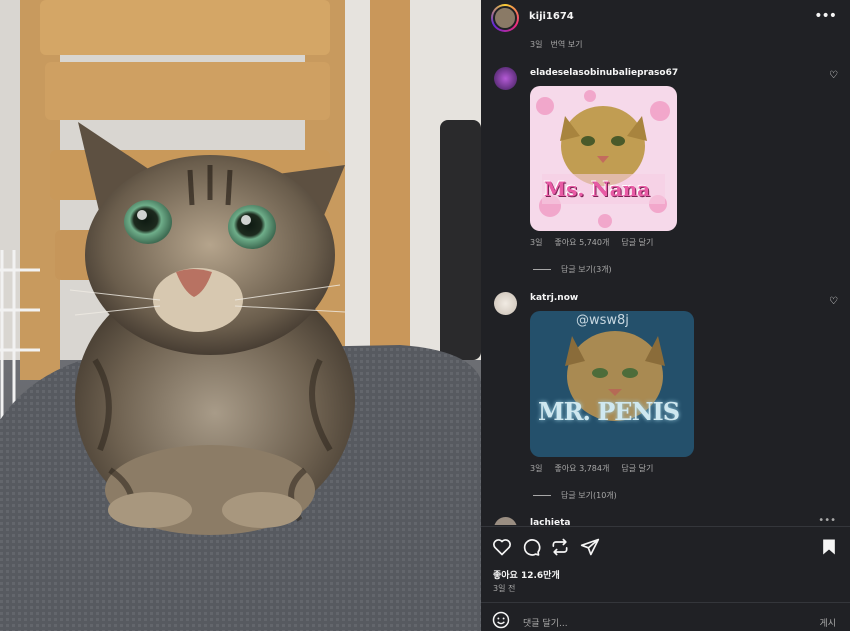 Image resolution: width=850 pixels, height=631 pixels. Describe the element at coordinates (581, 468) in the screenshot. I see `comment-likes: 좋아요 3,784개` at that location.